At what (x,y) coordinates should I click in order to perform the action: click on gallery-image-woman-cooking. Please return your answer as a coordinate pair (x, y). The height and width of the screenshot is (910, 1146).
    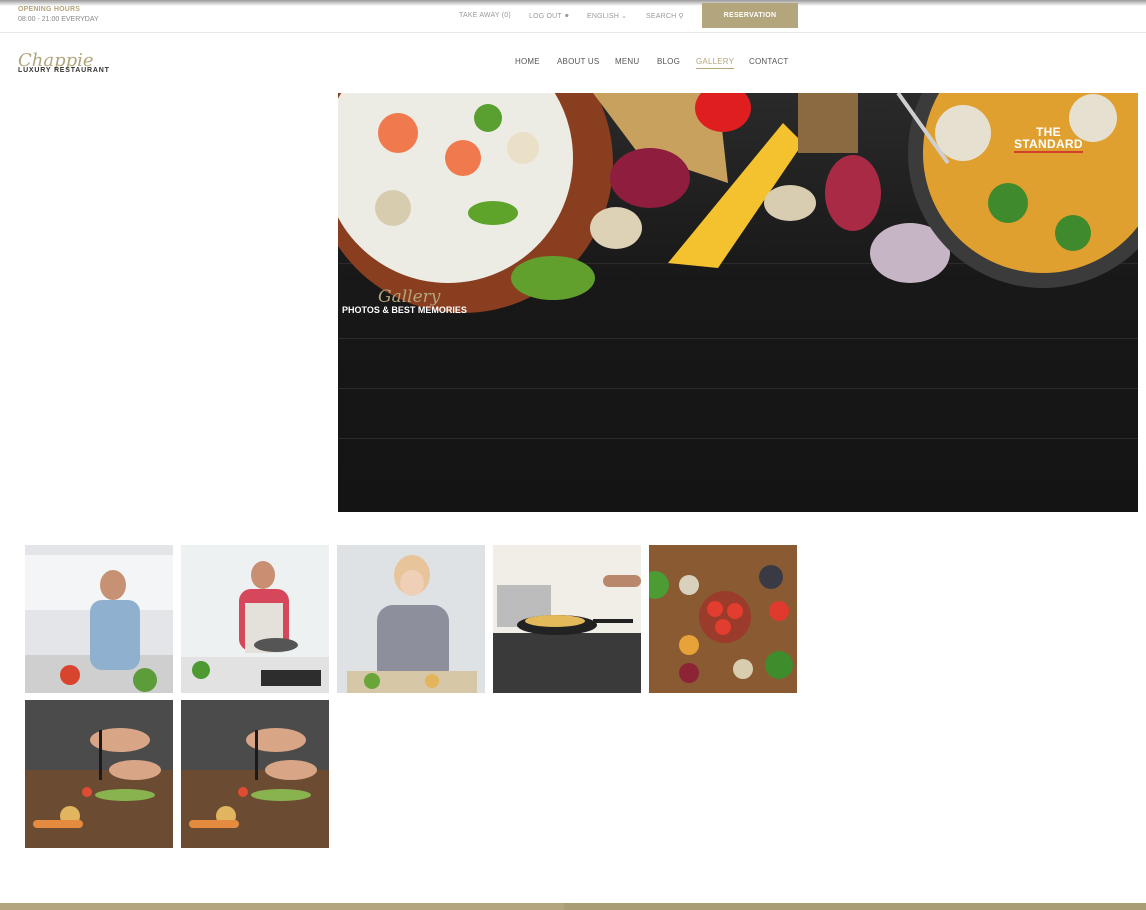
    Looking at the image, I should click on (255, 619).